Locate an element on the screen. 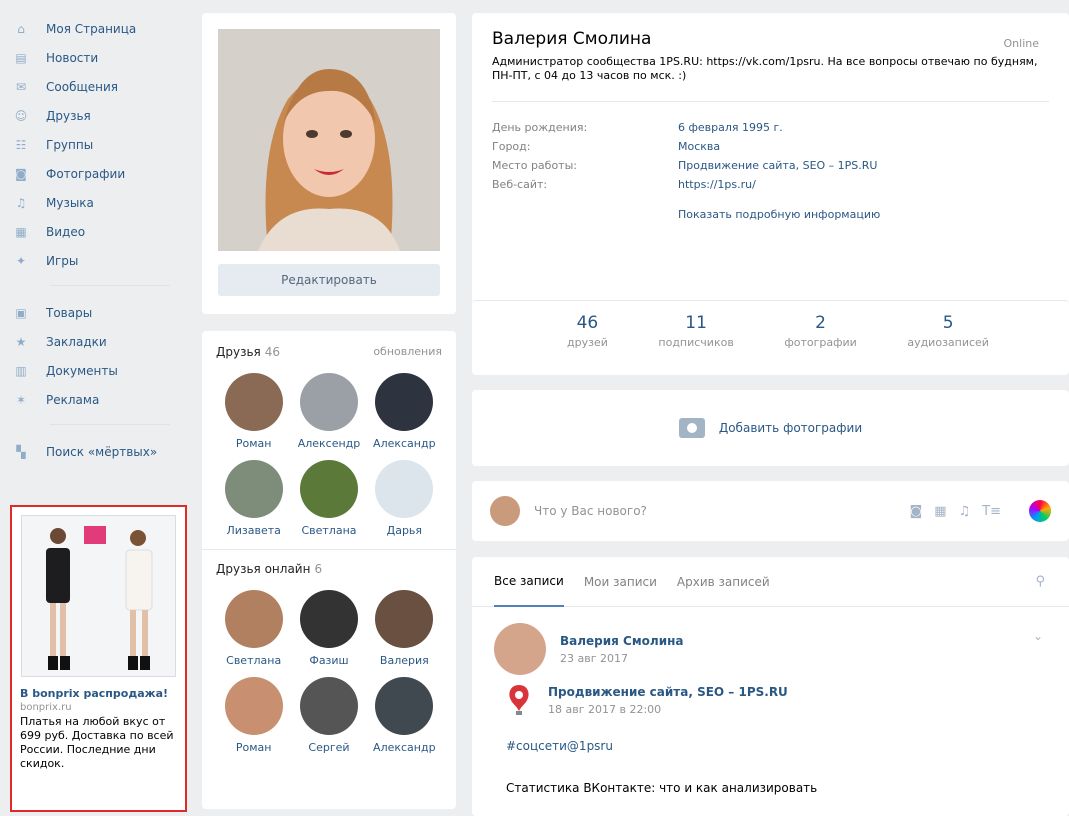 This screenshot has height=816, width=1069. ad-title: В bonprix распродажа! is located at coordinates (98, 693).